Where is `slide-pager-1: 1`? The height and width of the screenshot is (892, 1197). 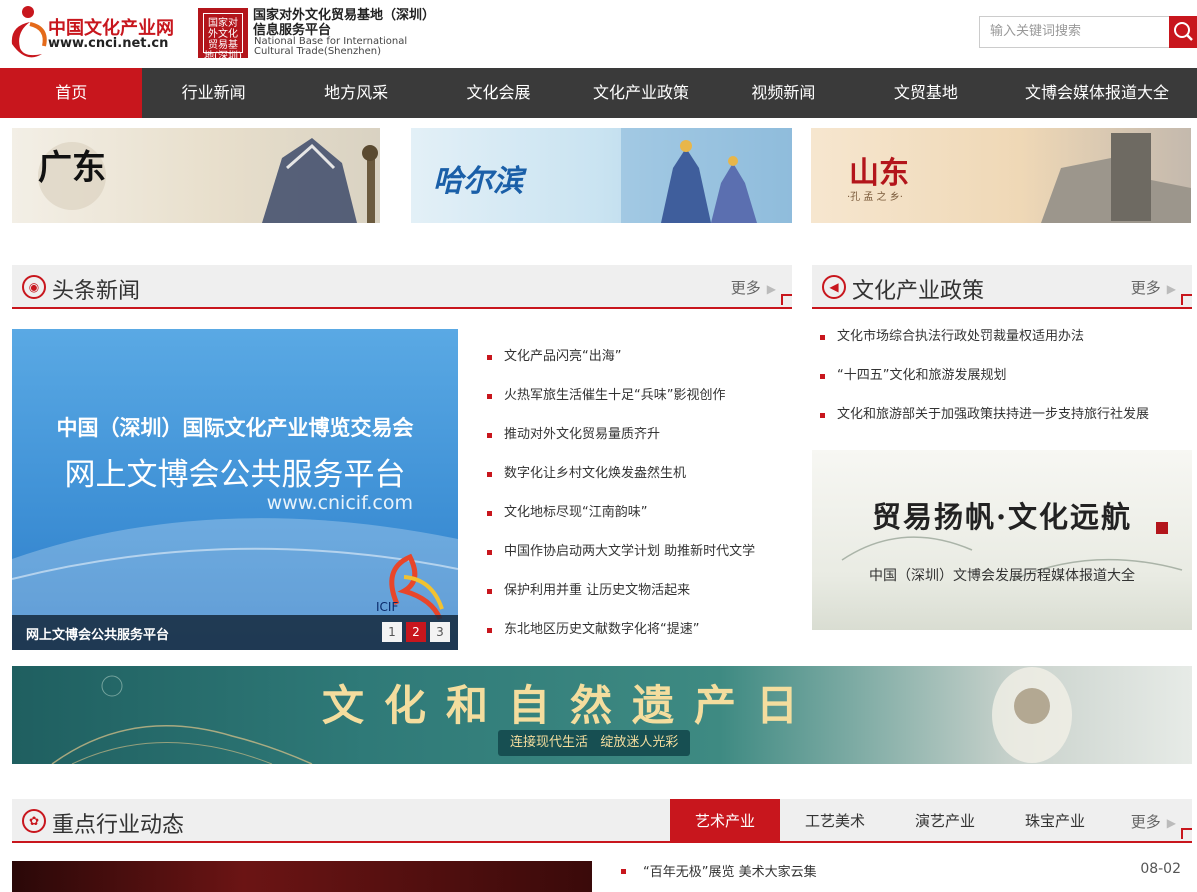
slide-pager-1: 1 is located at coordinates (392, 632).